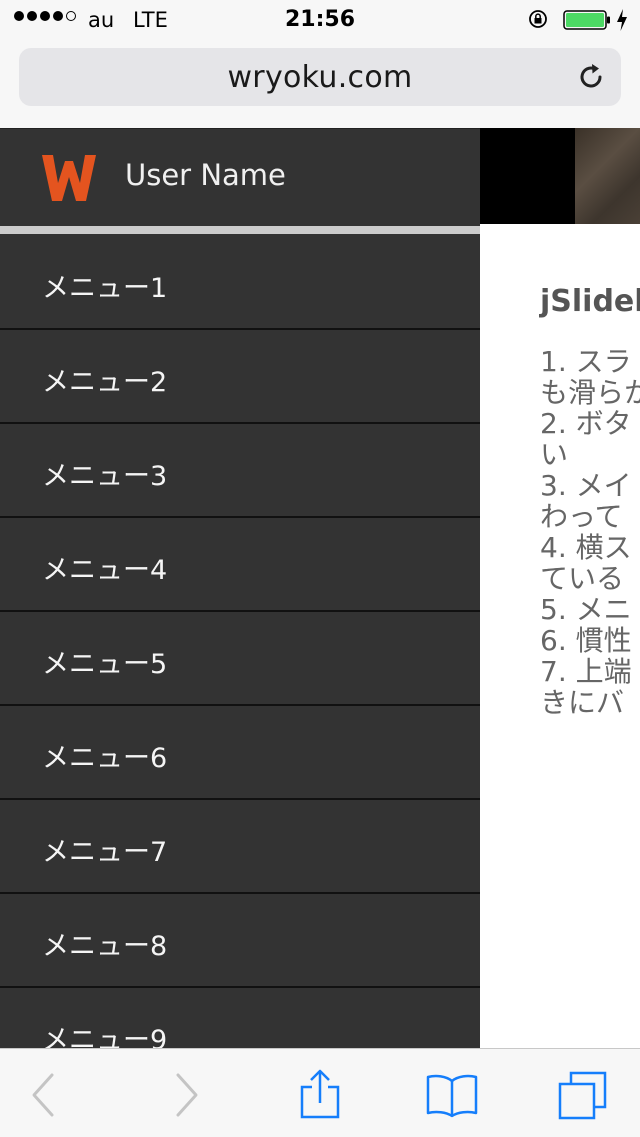 The width and height of the screenshot is (640, 1137). Describe the element at coordinates (105, 946) in the screenshot. I see `menu-item-label: メニュー8` at that location.